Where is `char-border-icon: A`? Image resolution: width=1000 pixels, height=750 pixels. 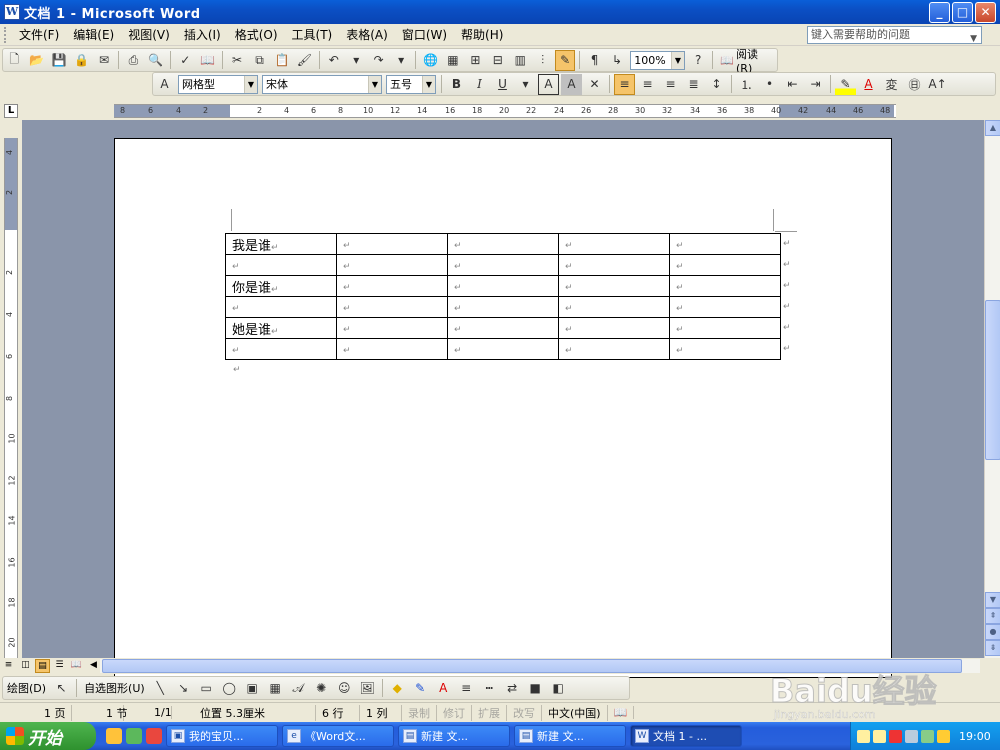
char-border-icon: A is located at coordinates (548, 84).